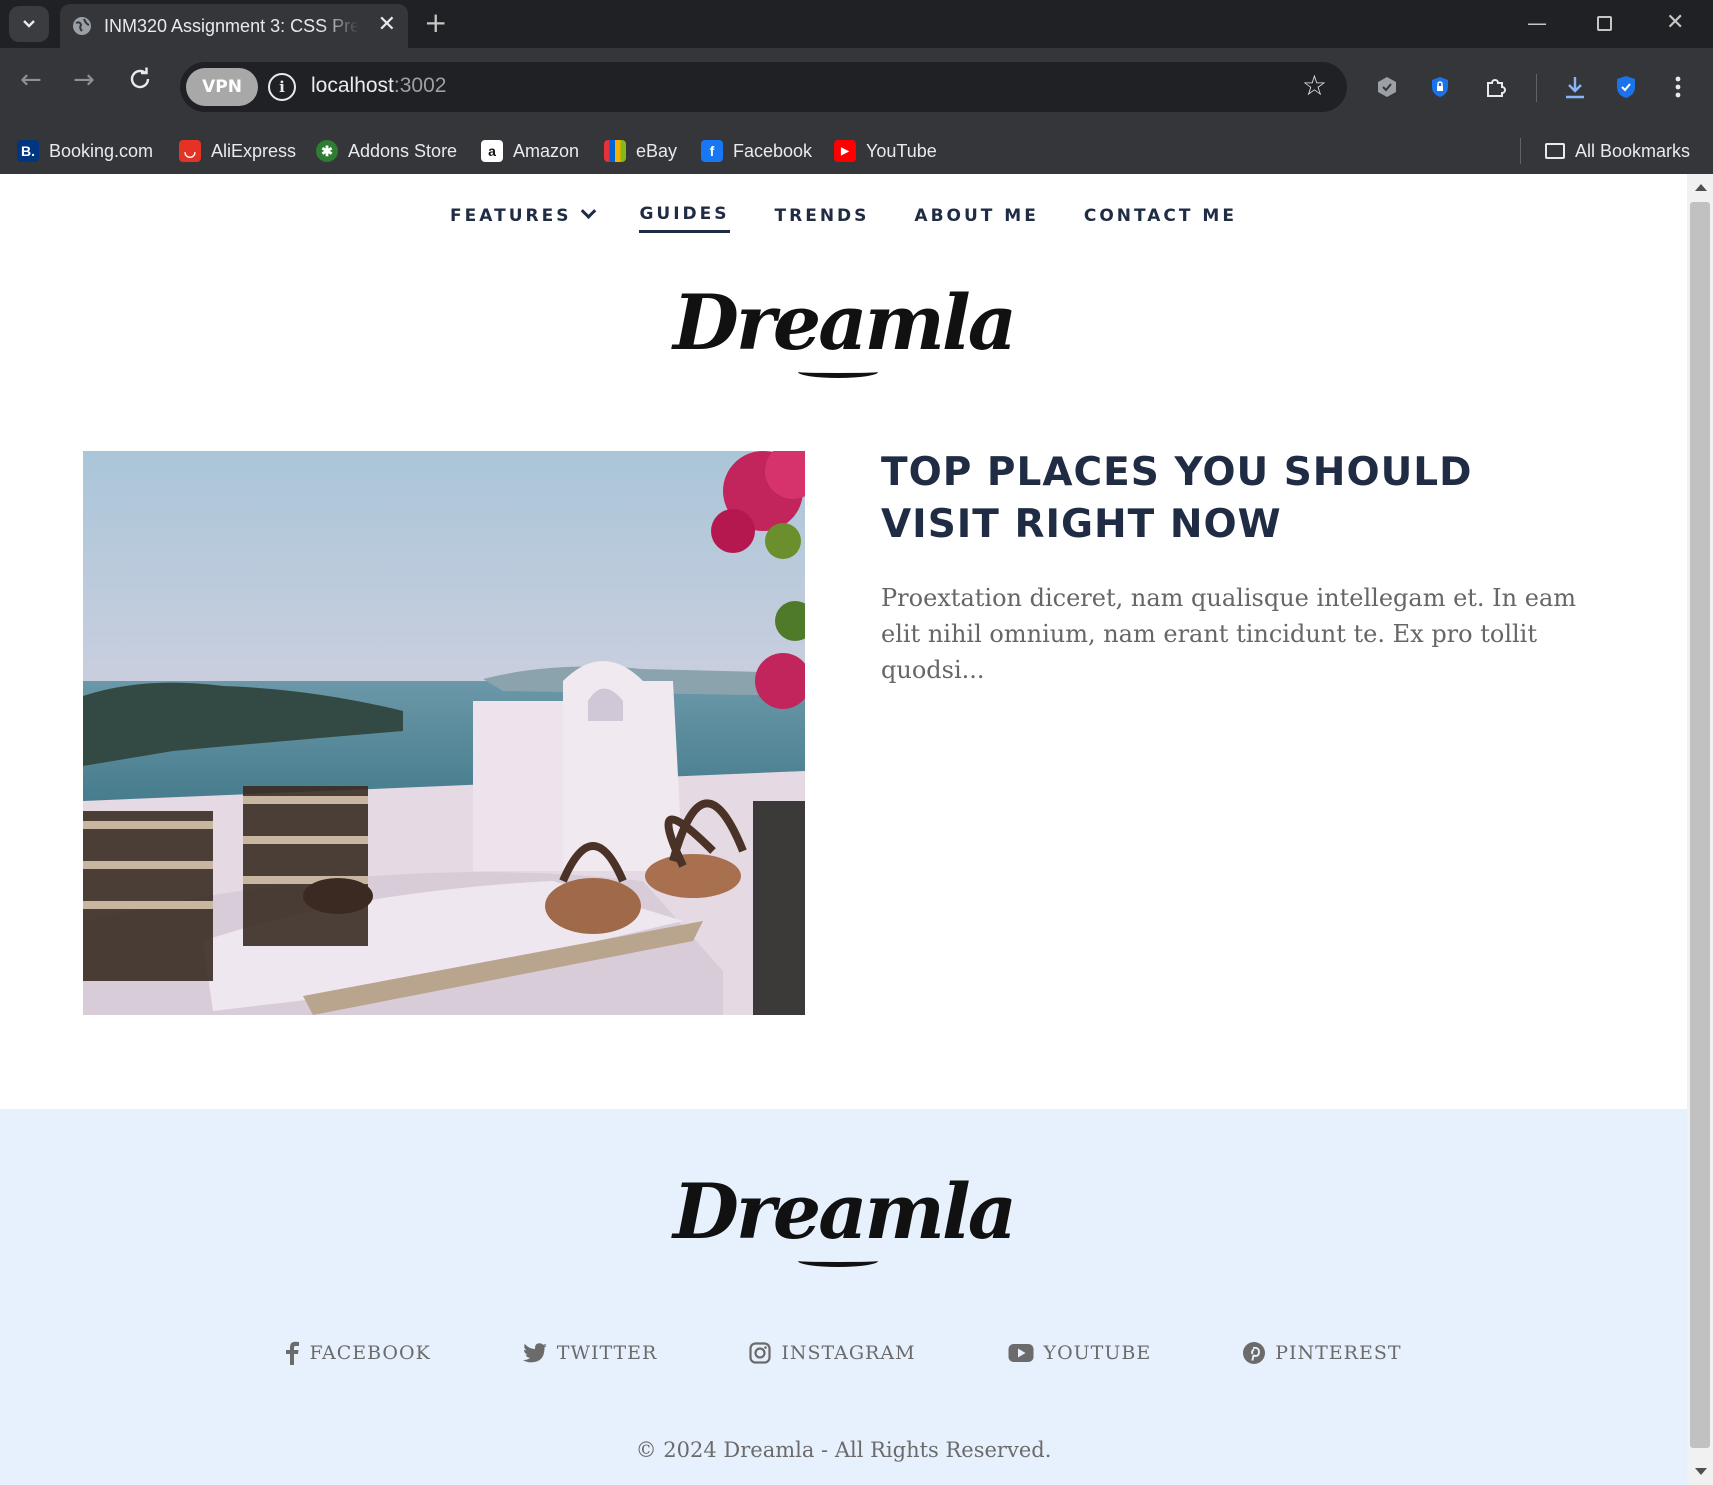 This screenshot has width=1713, height=1485. I want to click on address-bar: VPN i localhost:3002 ☆, so click(763, 87).